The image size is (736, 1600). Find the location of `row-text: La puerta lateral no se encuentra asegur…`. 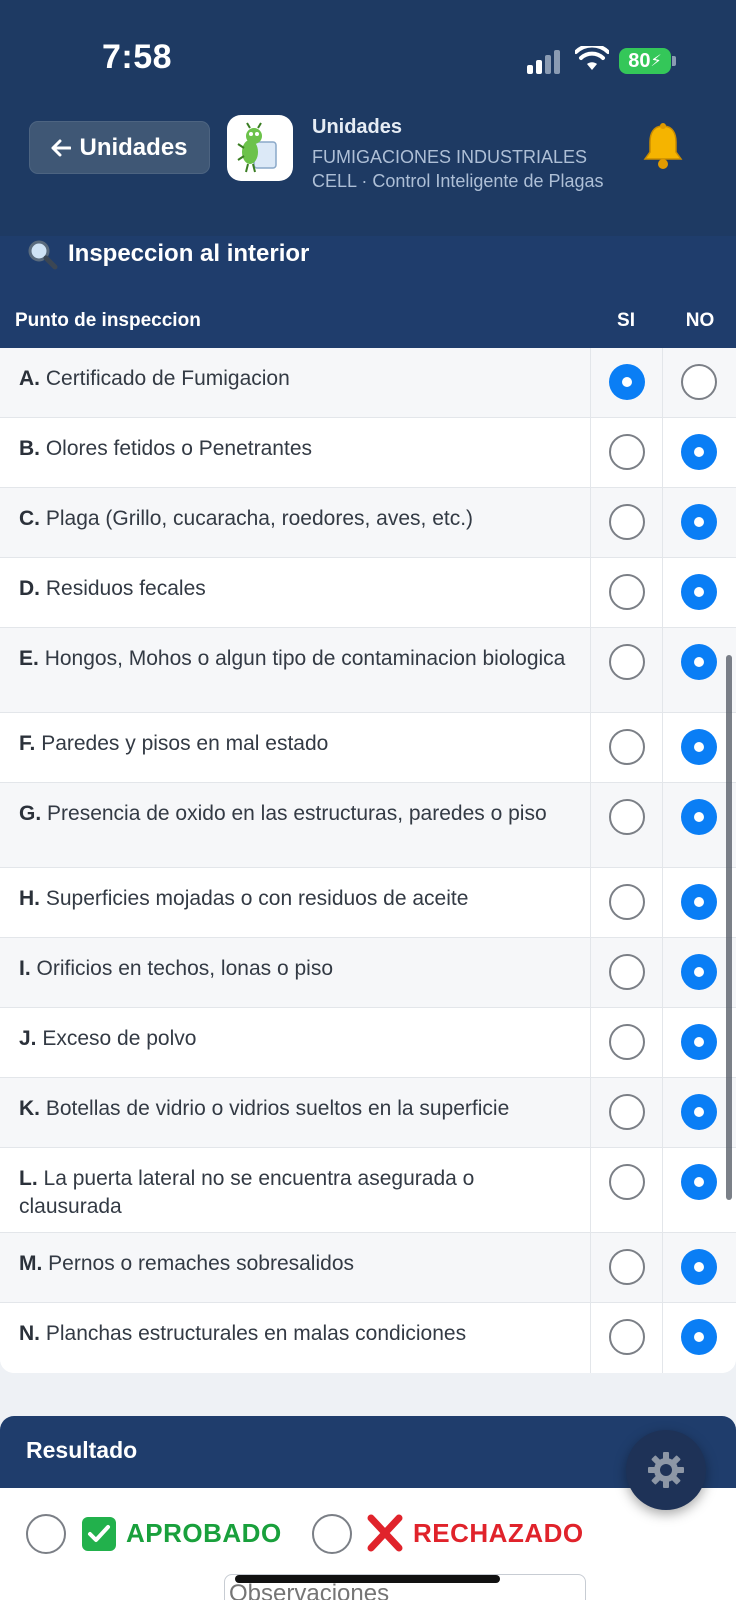

row-text: La puerta lateral no se encuentra asegur… is located at coordinates (247, 1192).